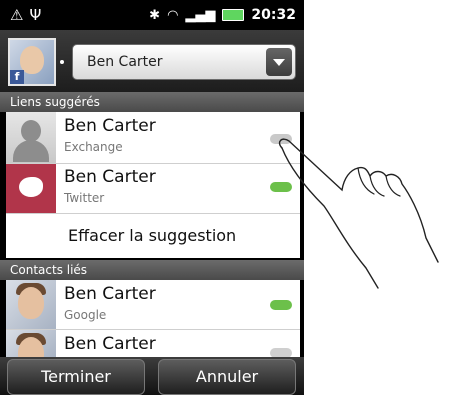 Image resolution: width=451 pixels, height=395 pixels. I want to click on clear-suggestion-row: Effacer la suggestion, so click(153, 236).